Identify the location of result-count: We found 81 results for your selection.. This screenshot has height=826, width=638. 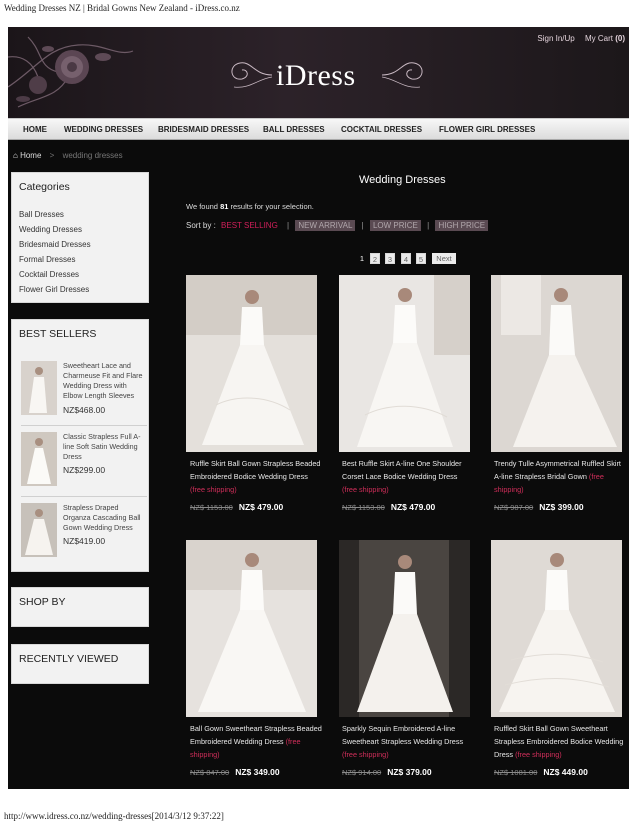
(250, 206).